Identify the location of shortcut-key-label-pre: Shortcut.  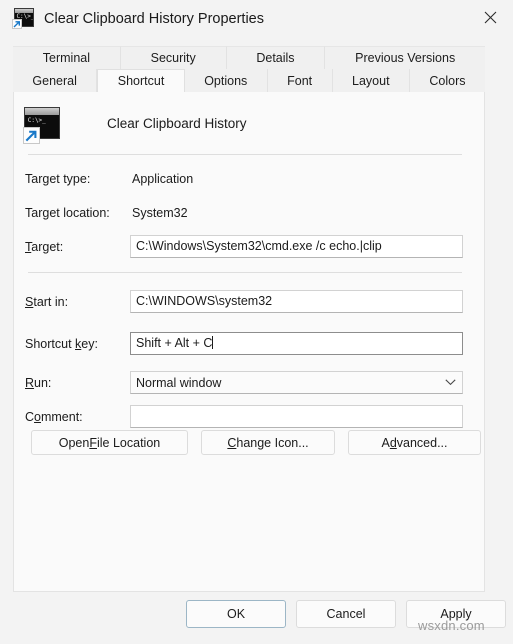
(50, 344).